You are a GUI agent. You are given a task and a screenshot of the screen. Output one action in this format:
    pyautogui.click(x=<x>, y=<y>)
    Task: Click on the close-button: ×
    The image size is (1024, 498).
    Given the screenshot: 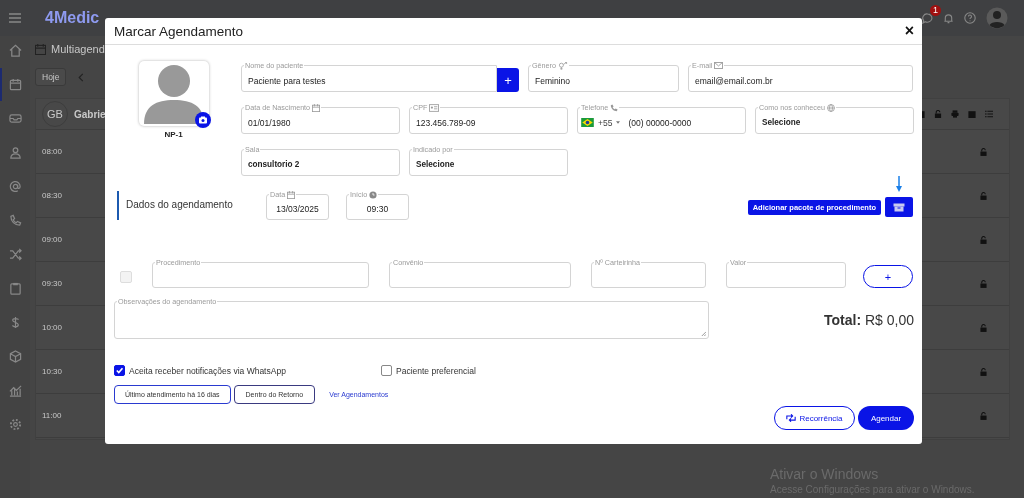 What is the action you would take?
    pyautogui.click(x=909, y=31)
    